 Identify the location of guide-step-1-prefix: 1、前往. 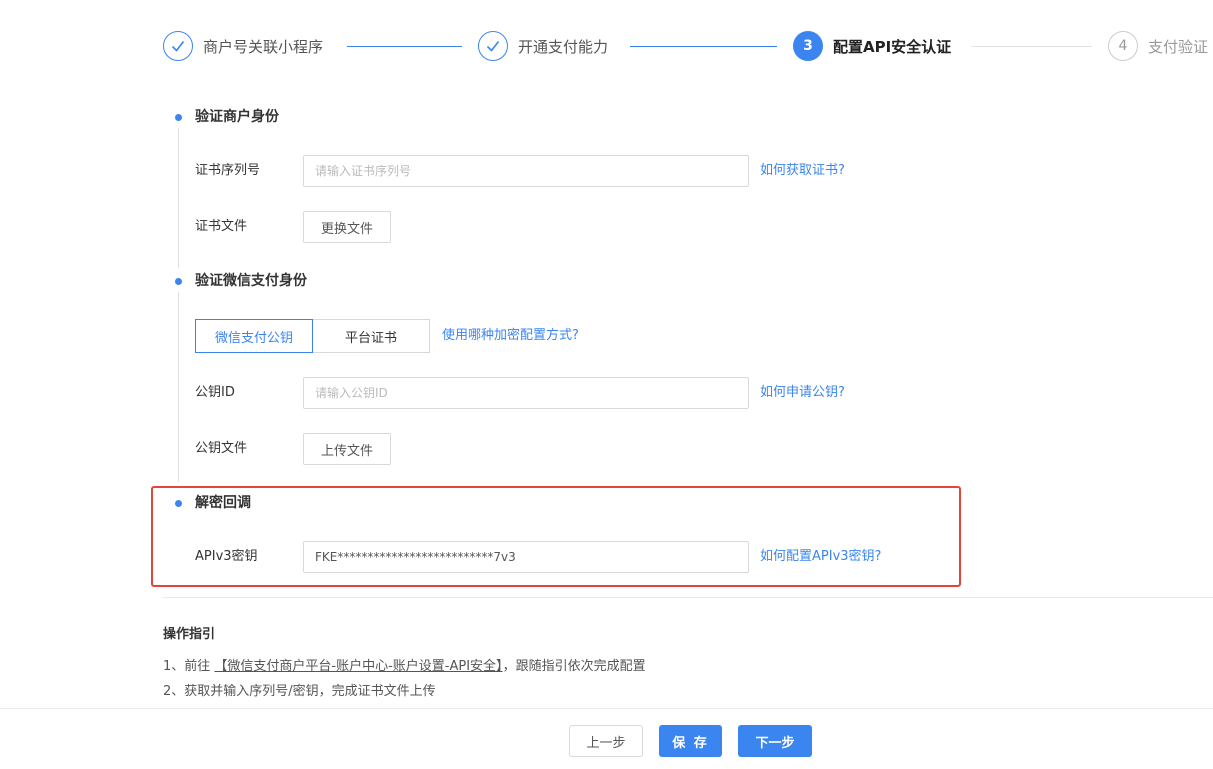
(187, 666).